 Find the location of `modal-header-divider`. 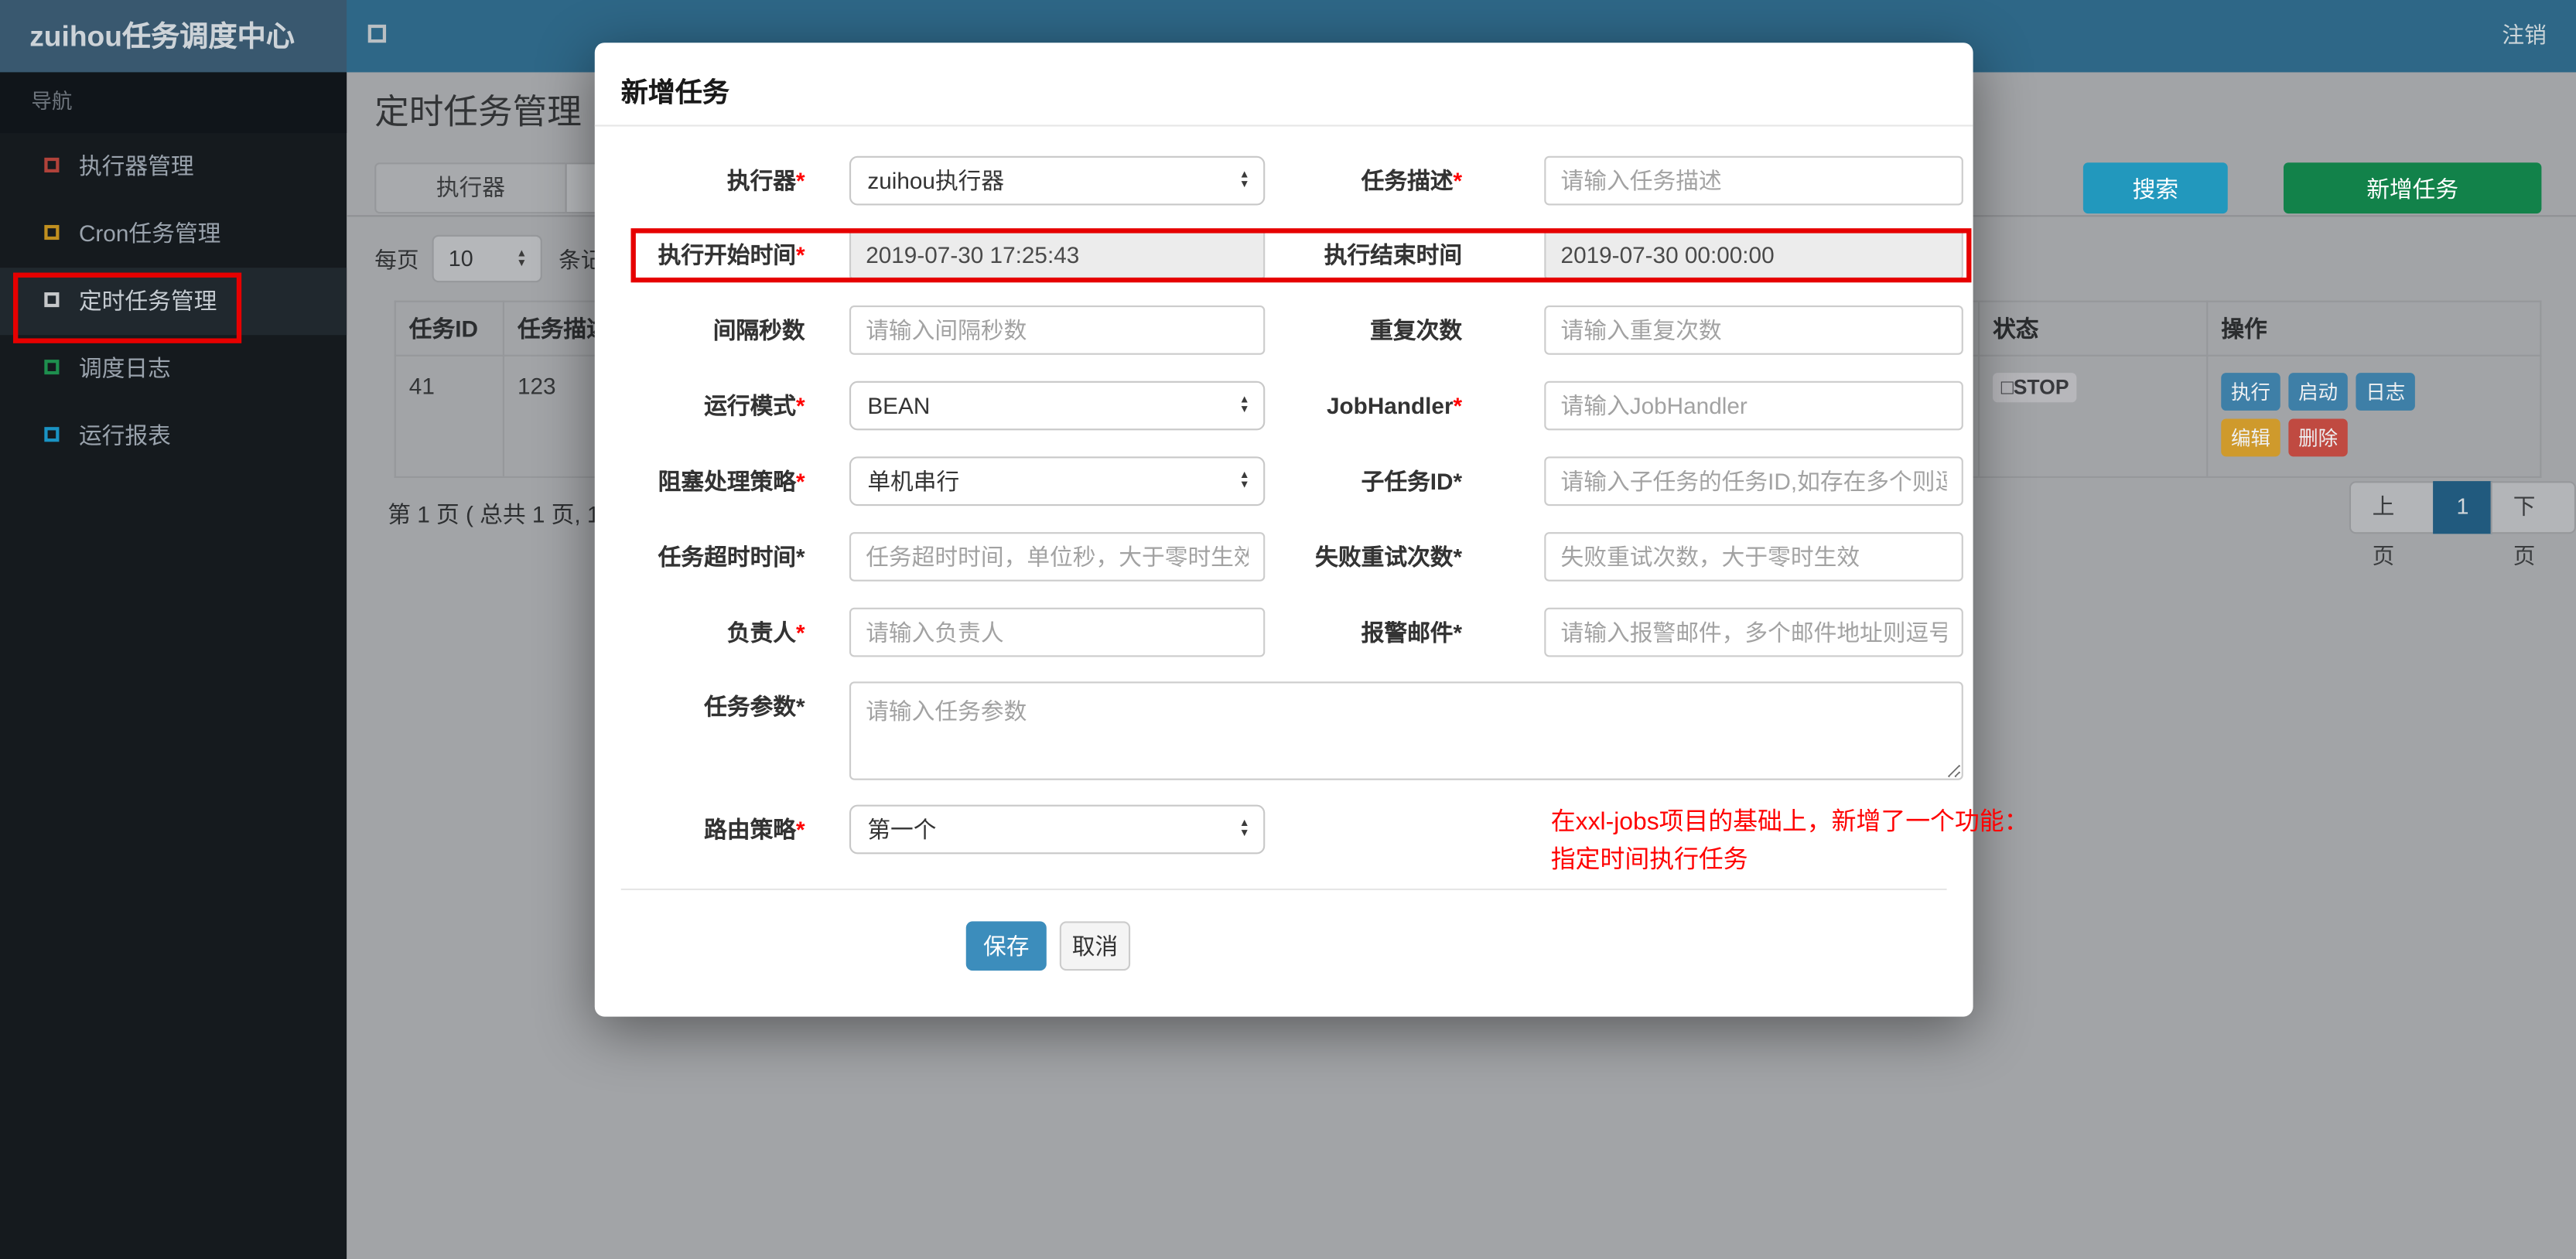

modal-header-divider is located at coordinates (1283, 126).